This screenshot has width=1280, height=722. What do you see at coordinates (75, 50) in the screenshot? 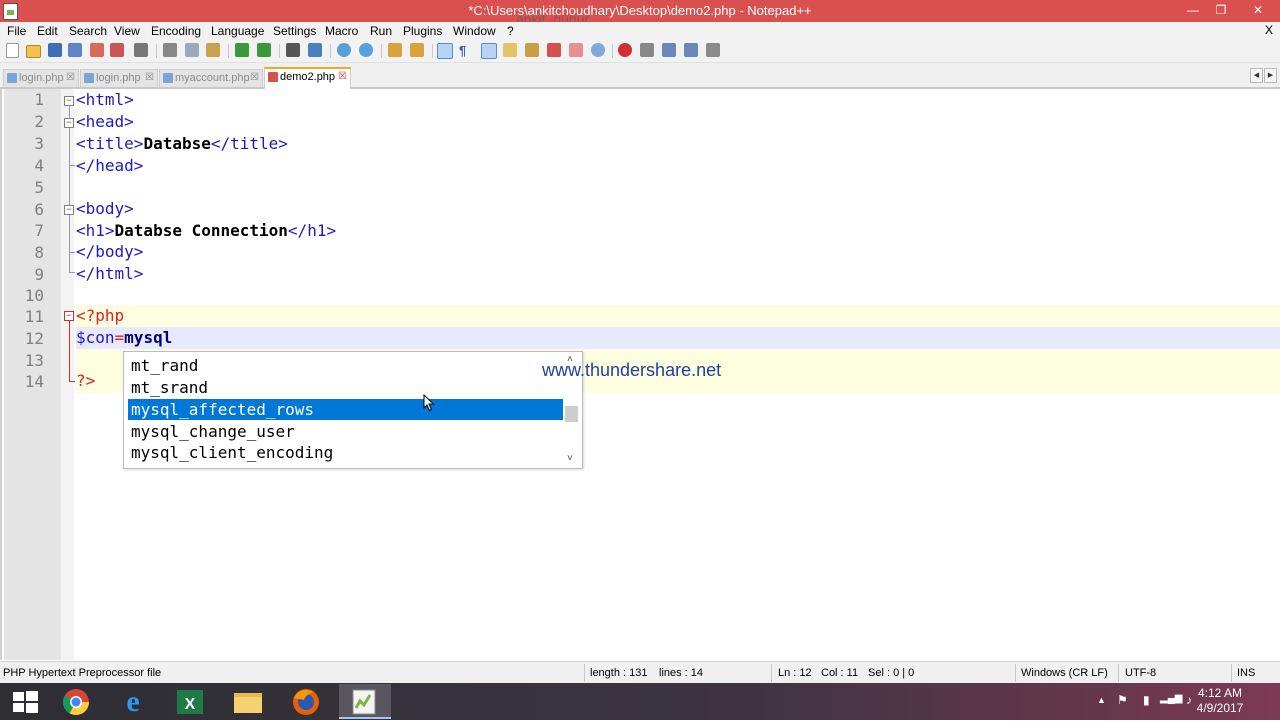
I see `save-all-icon` at bounding box center [75, 50].